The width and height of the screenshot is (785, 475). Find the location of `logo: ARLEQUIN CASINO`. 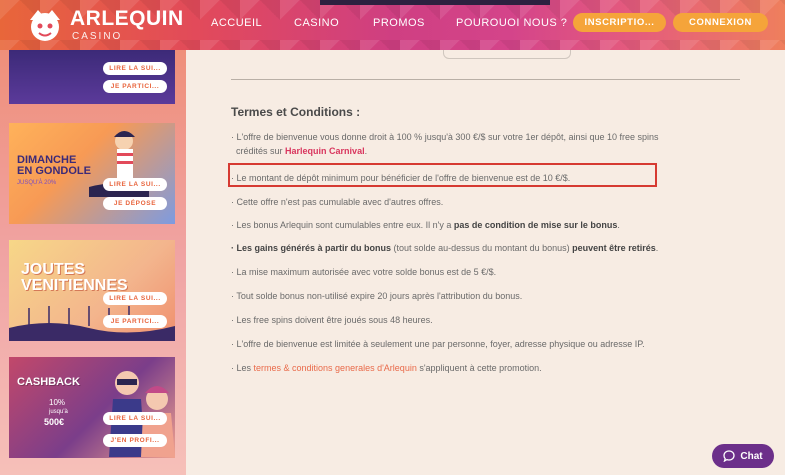

logo: ARLEQUIN CASINO is located at coordinates (111, 25).